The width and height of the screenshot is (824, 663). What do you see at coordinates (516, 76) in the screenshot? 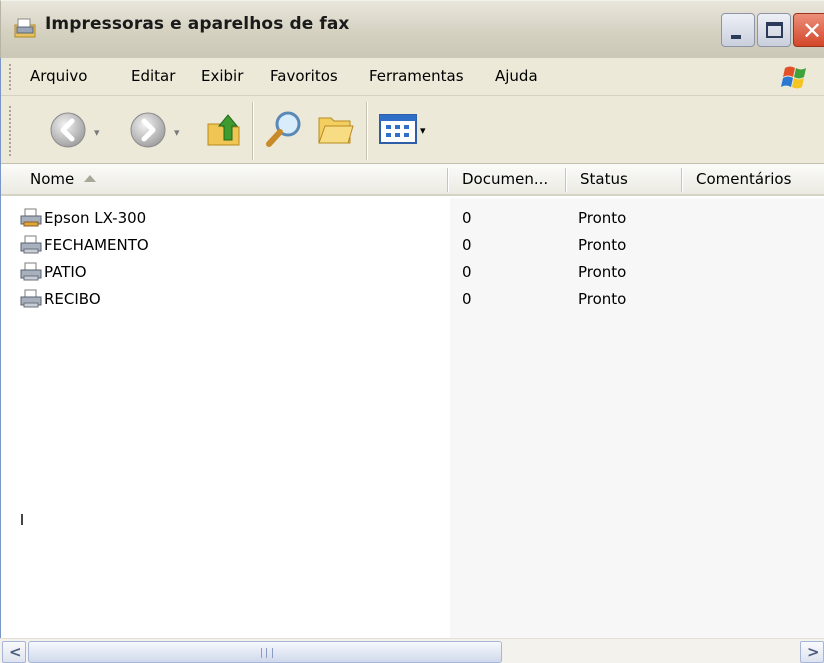
I see `menu-ajuda: Ajuda` at bounding box center [516, 76].